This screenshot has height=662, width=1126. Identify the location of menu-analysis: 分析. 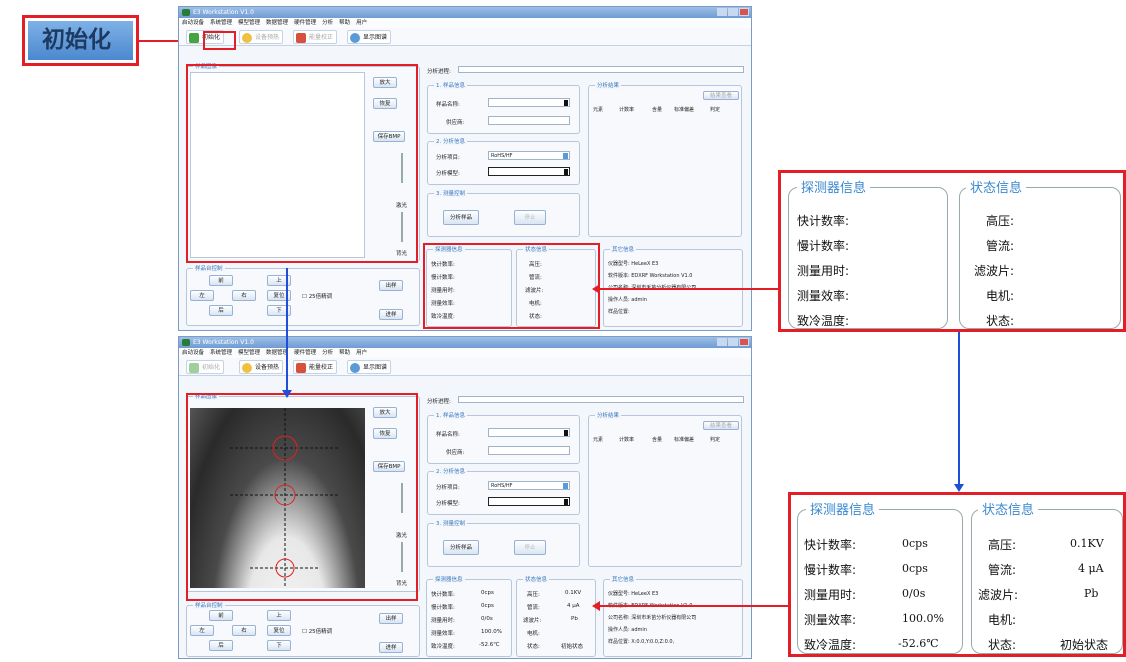
(327, 23).